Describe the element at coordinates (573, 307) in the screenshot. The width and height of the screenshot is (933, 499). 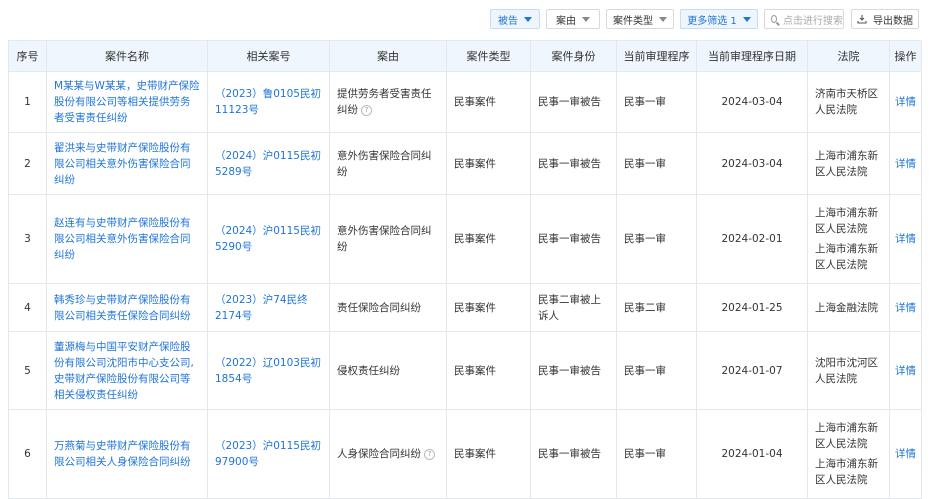
I see `cell-role: 民事二审被上诉人` at that location.